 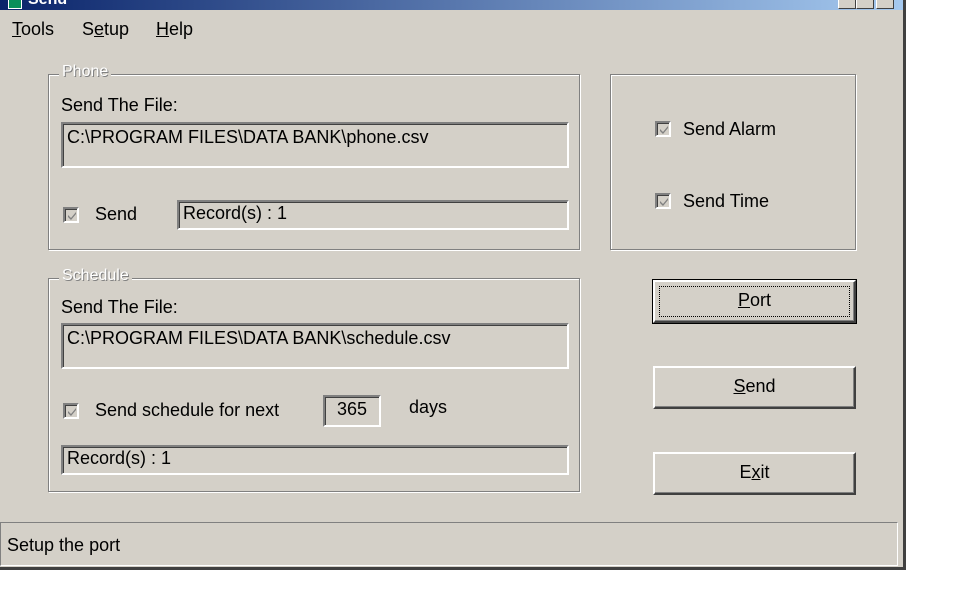 I want to click on send-button: Send, so click(x=754, y=387).